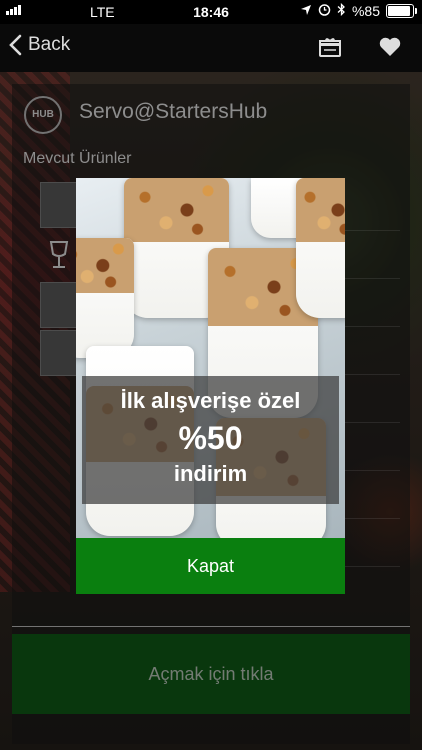 The image size is (422, 750). What do you see at coordinates (211, 12) in the screenshot?
I see `status-bar: LTE 18:46 %85` at bounding box center [211, 12].